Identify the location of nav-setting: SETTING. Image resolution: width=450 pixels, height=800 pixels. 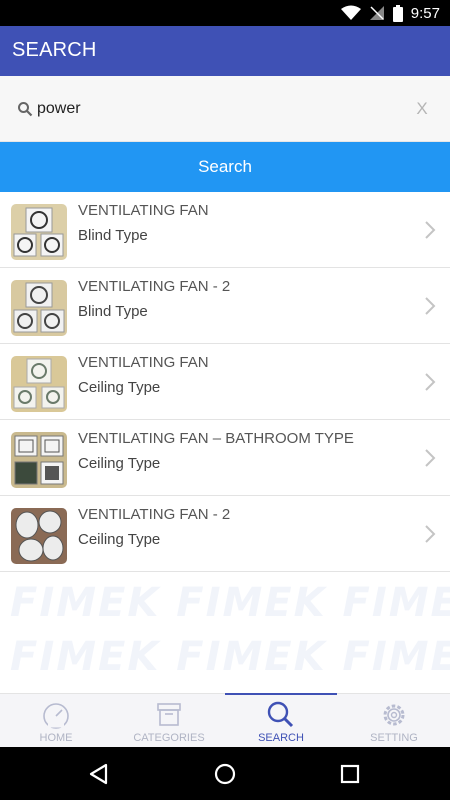
(394, 721).